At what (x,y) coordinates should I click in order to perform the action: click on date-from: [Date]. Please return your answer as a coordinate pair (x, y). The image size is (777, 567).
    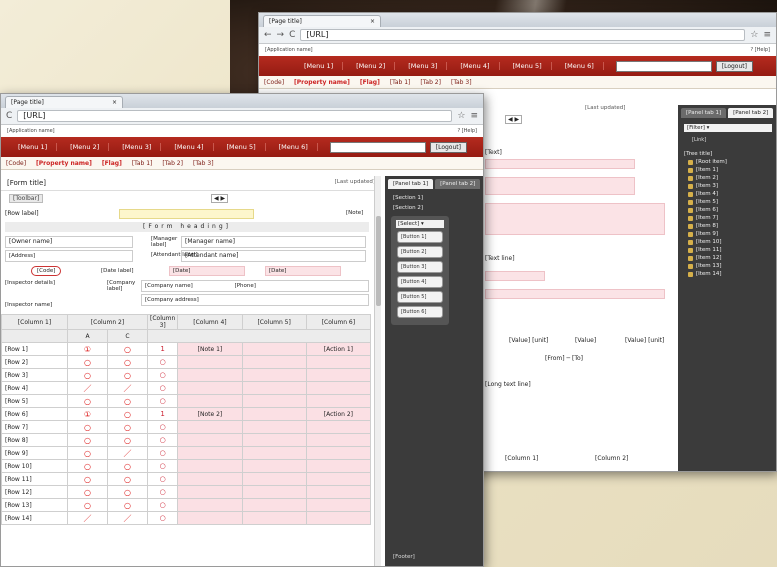
    Looking at the image, I should click on (207, 271).